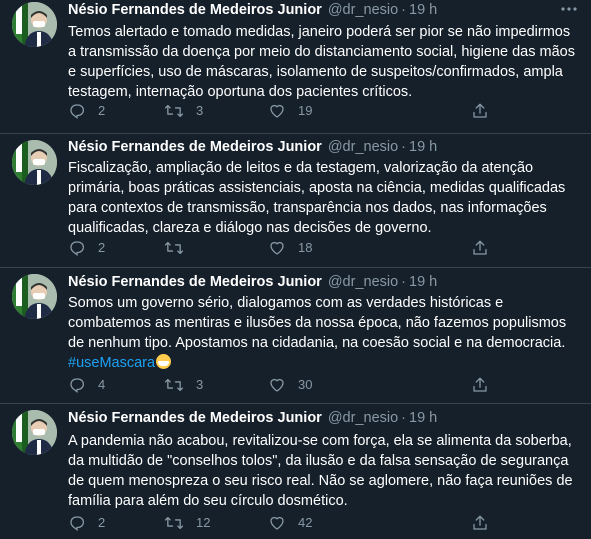 The height and width of the screenshot is (539, 591). I want to click on like-count: 19, so click(305, 110).